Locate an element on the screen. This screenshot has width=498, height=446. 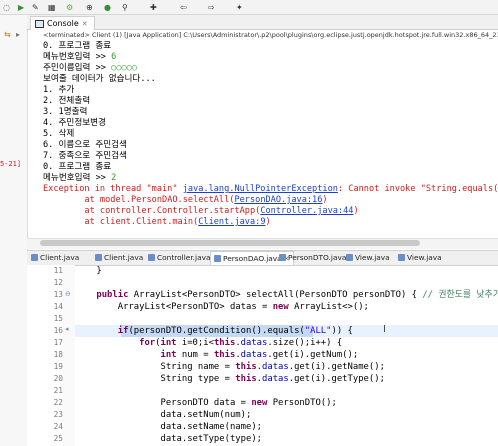
tab-console: Console ✕ is located at coordinates (62, 23).